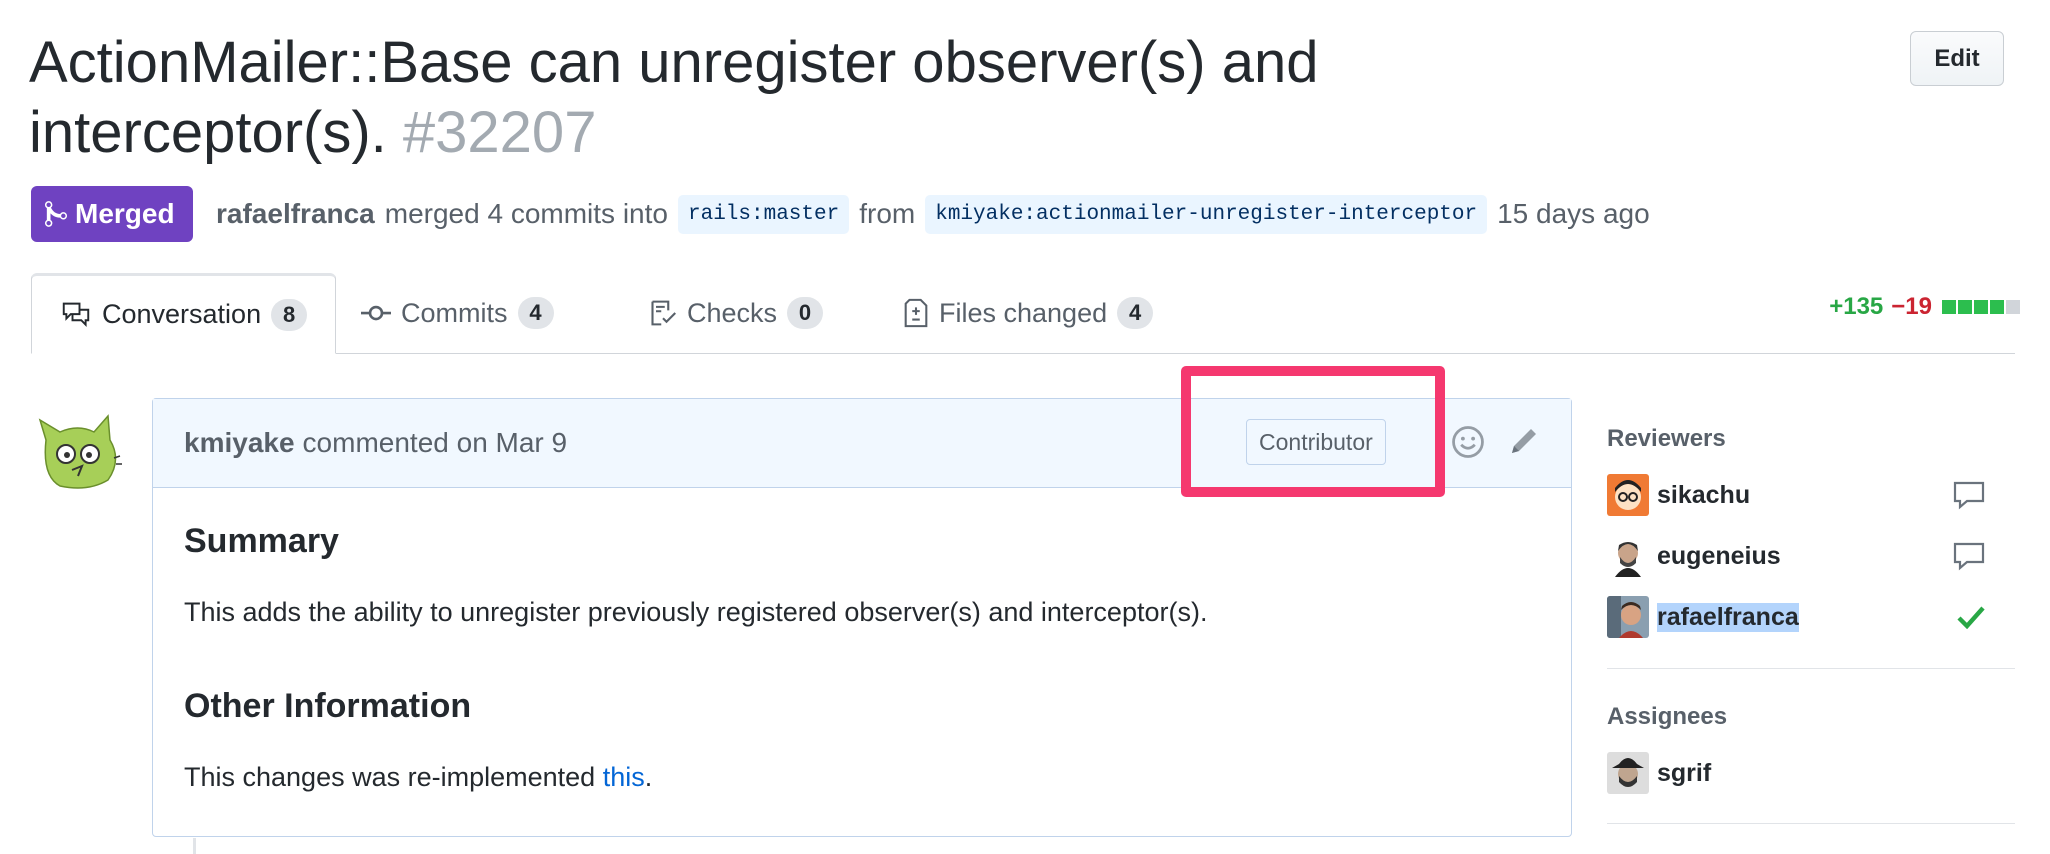 This screenshot has width=2050, height=854. I want to click on assignees-heading: Assignees, so click(1667, 717).